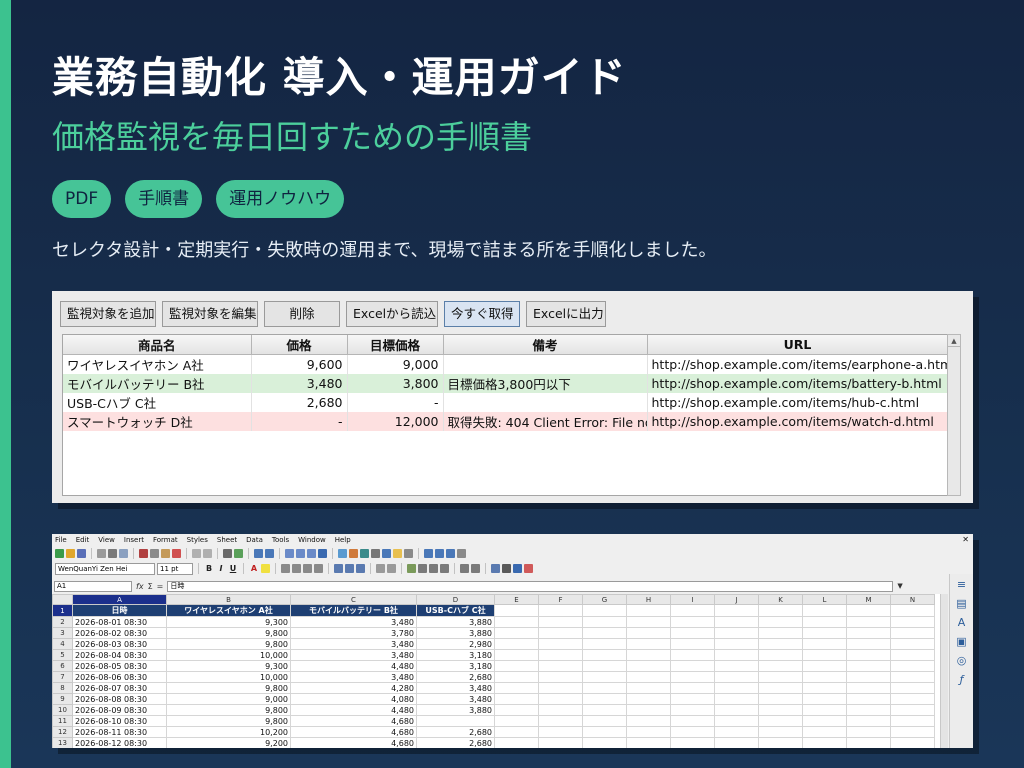 This screenshot has width=1024, height=768. Describe the element at coordinates (209, 568) in the screenshot. I see `bold-icon: B` at that location.